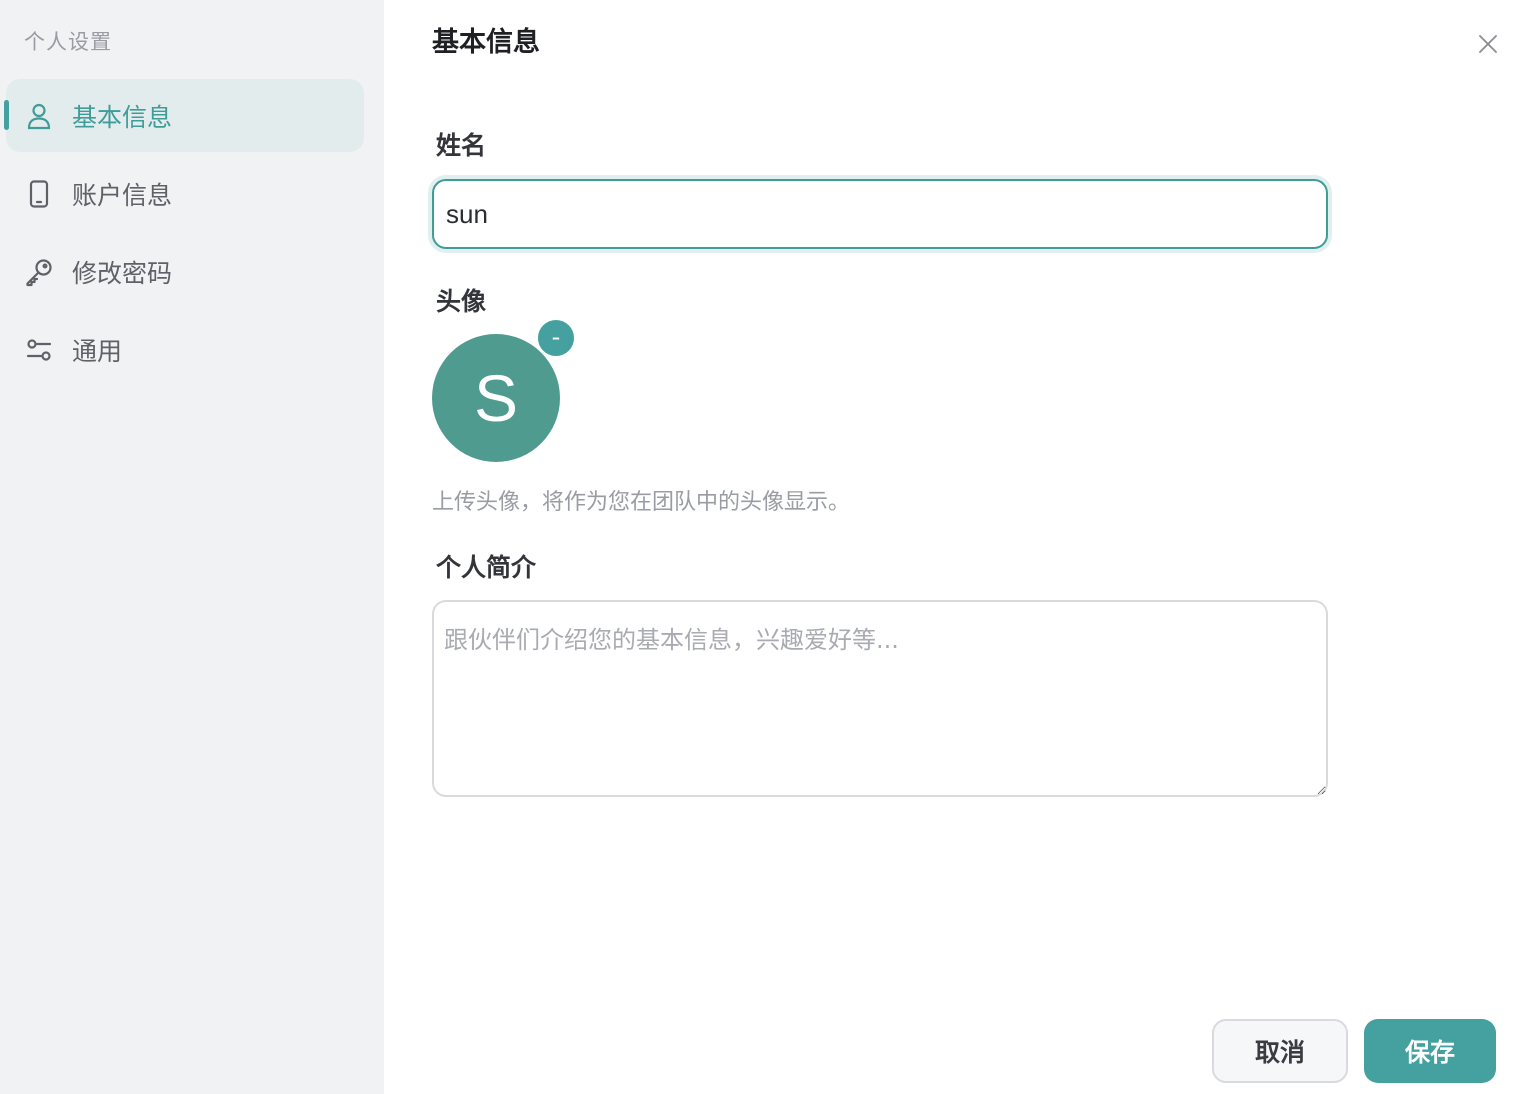 This screenshot has width=1530, height=1094. I want to click on sidebar-item-change-password: 修改密码, so click(185, 271).